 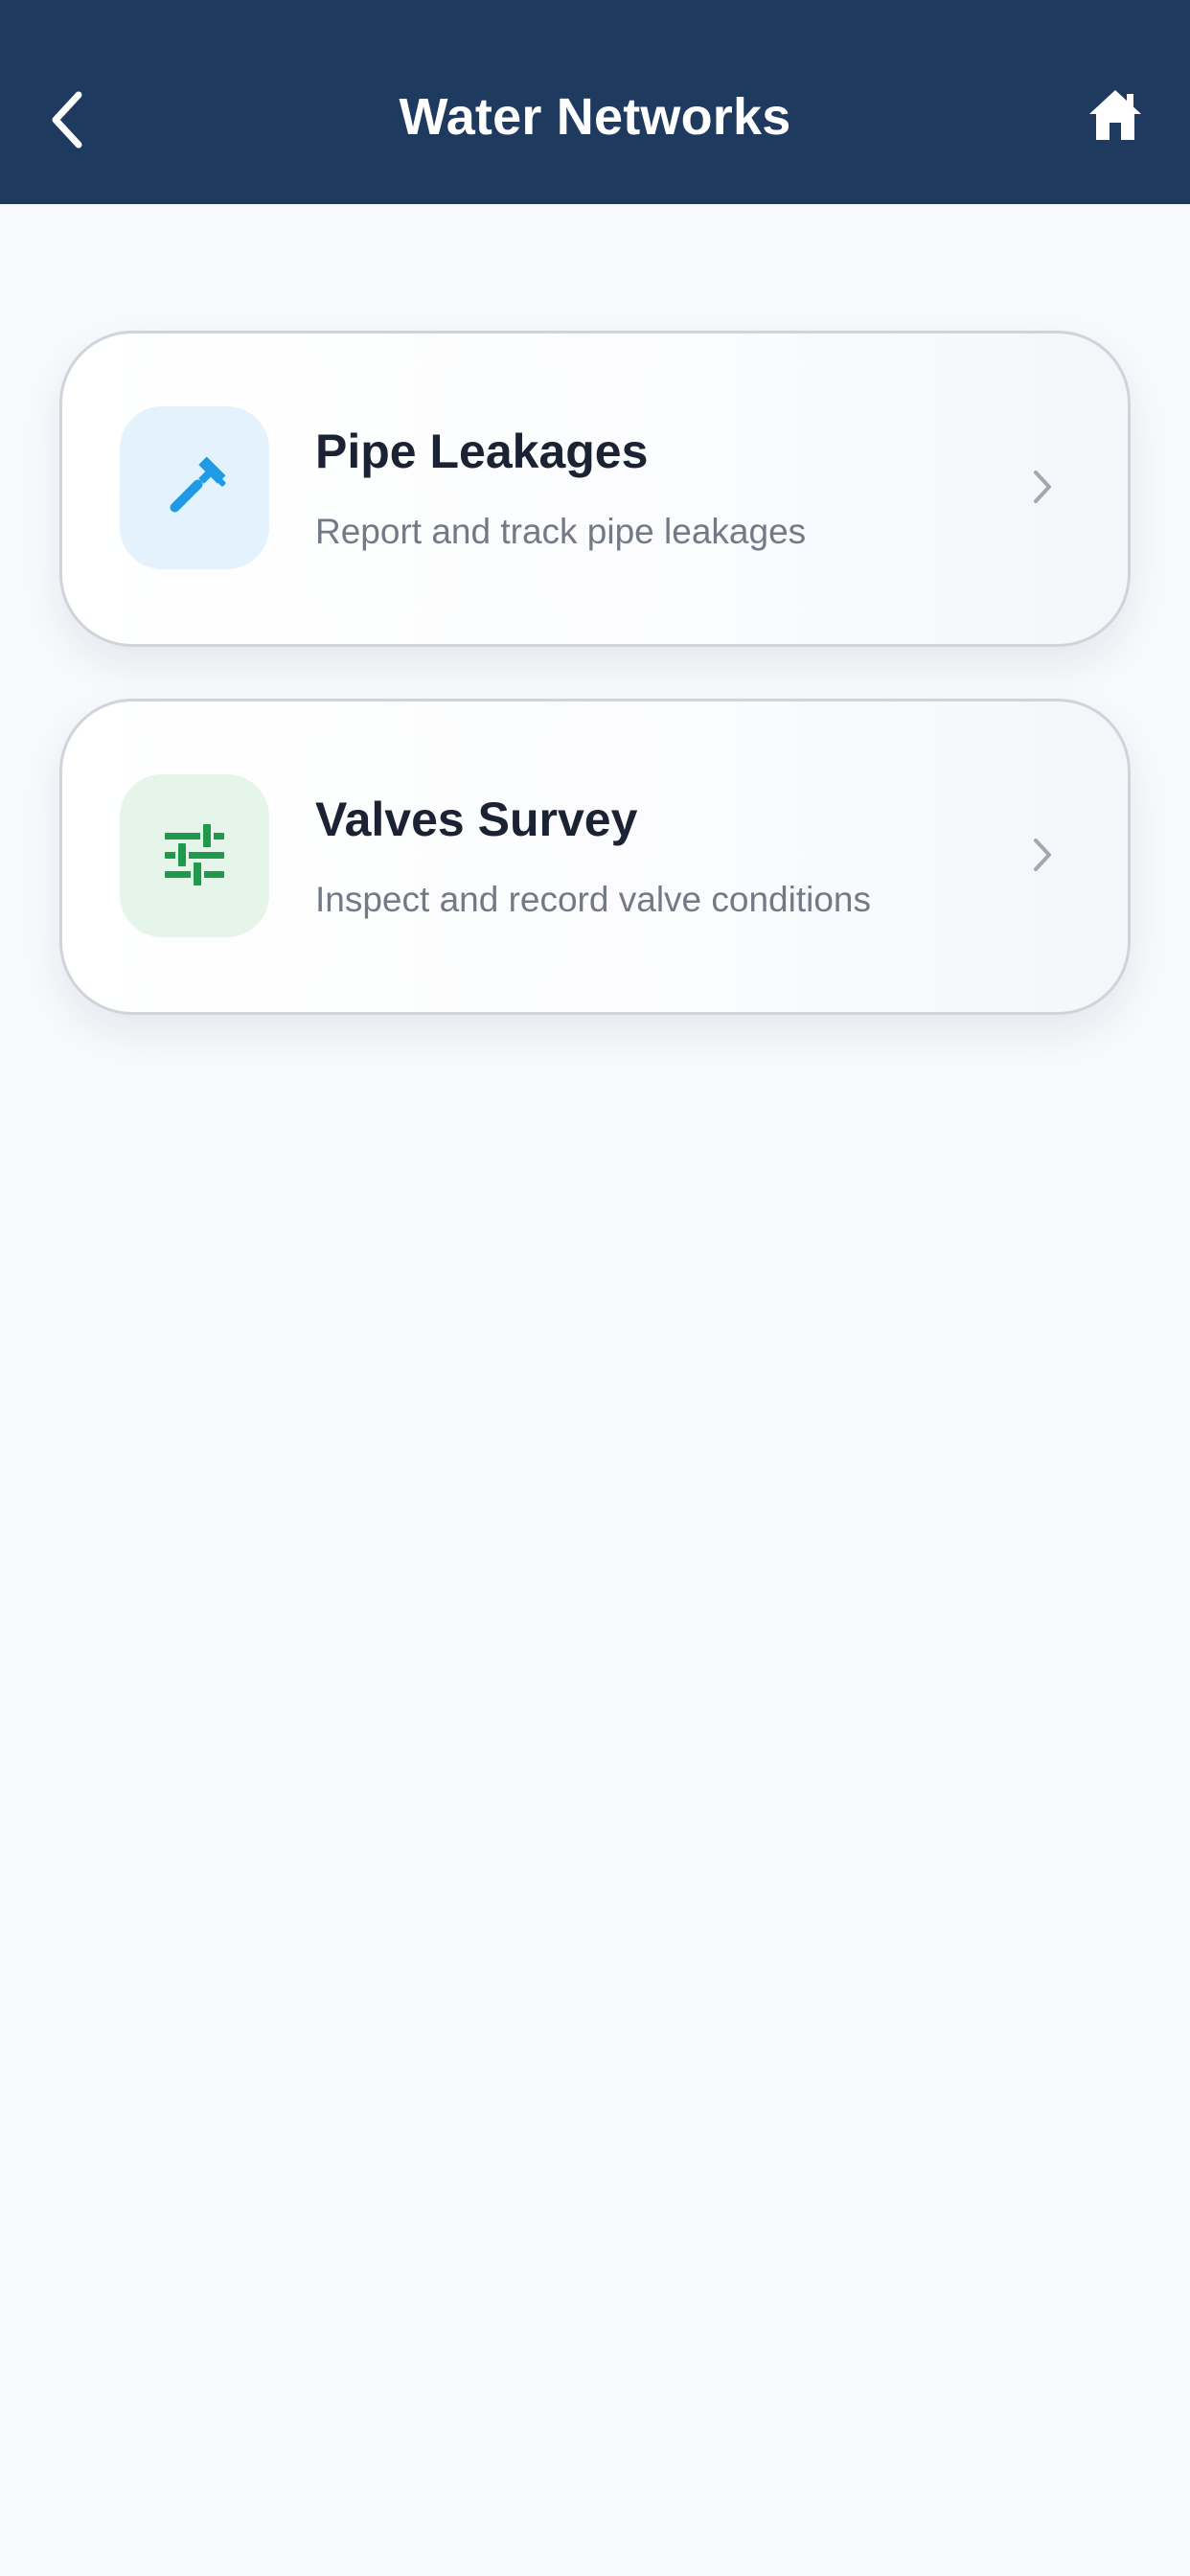 I want to click on card-title: Valves Survey, so click(x=476, y=819).